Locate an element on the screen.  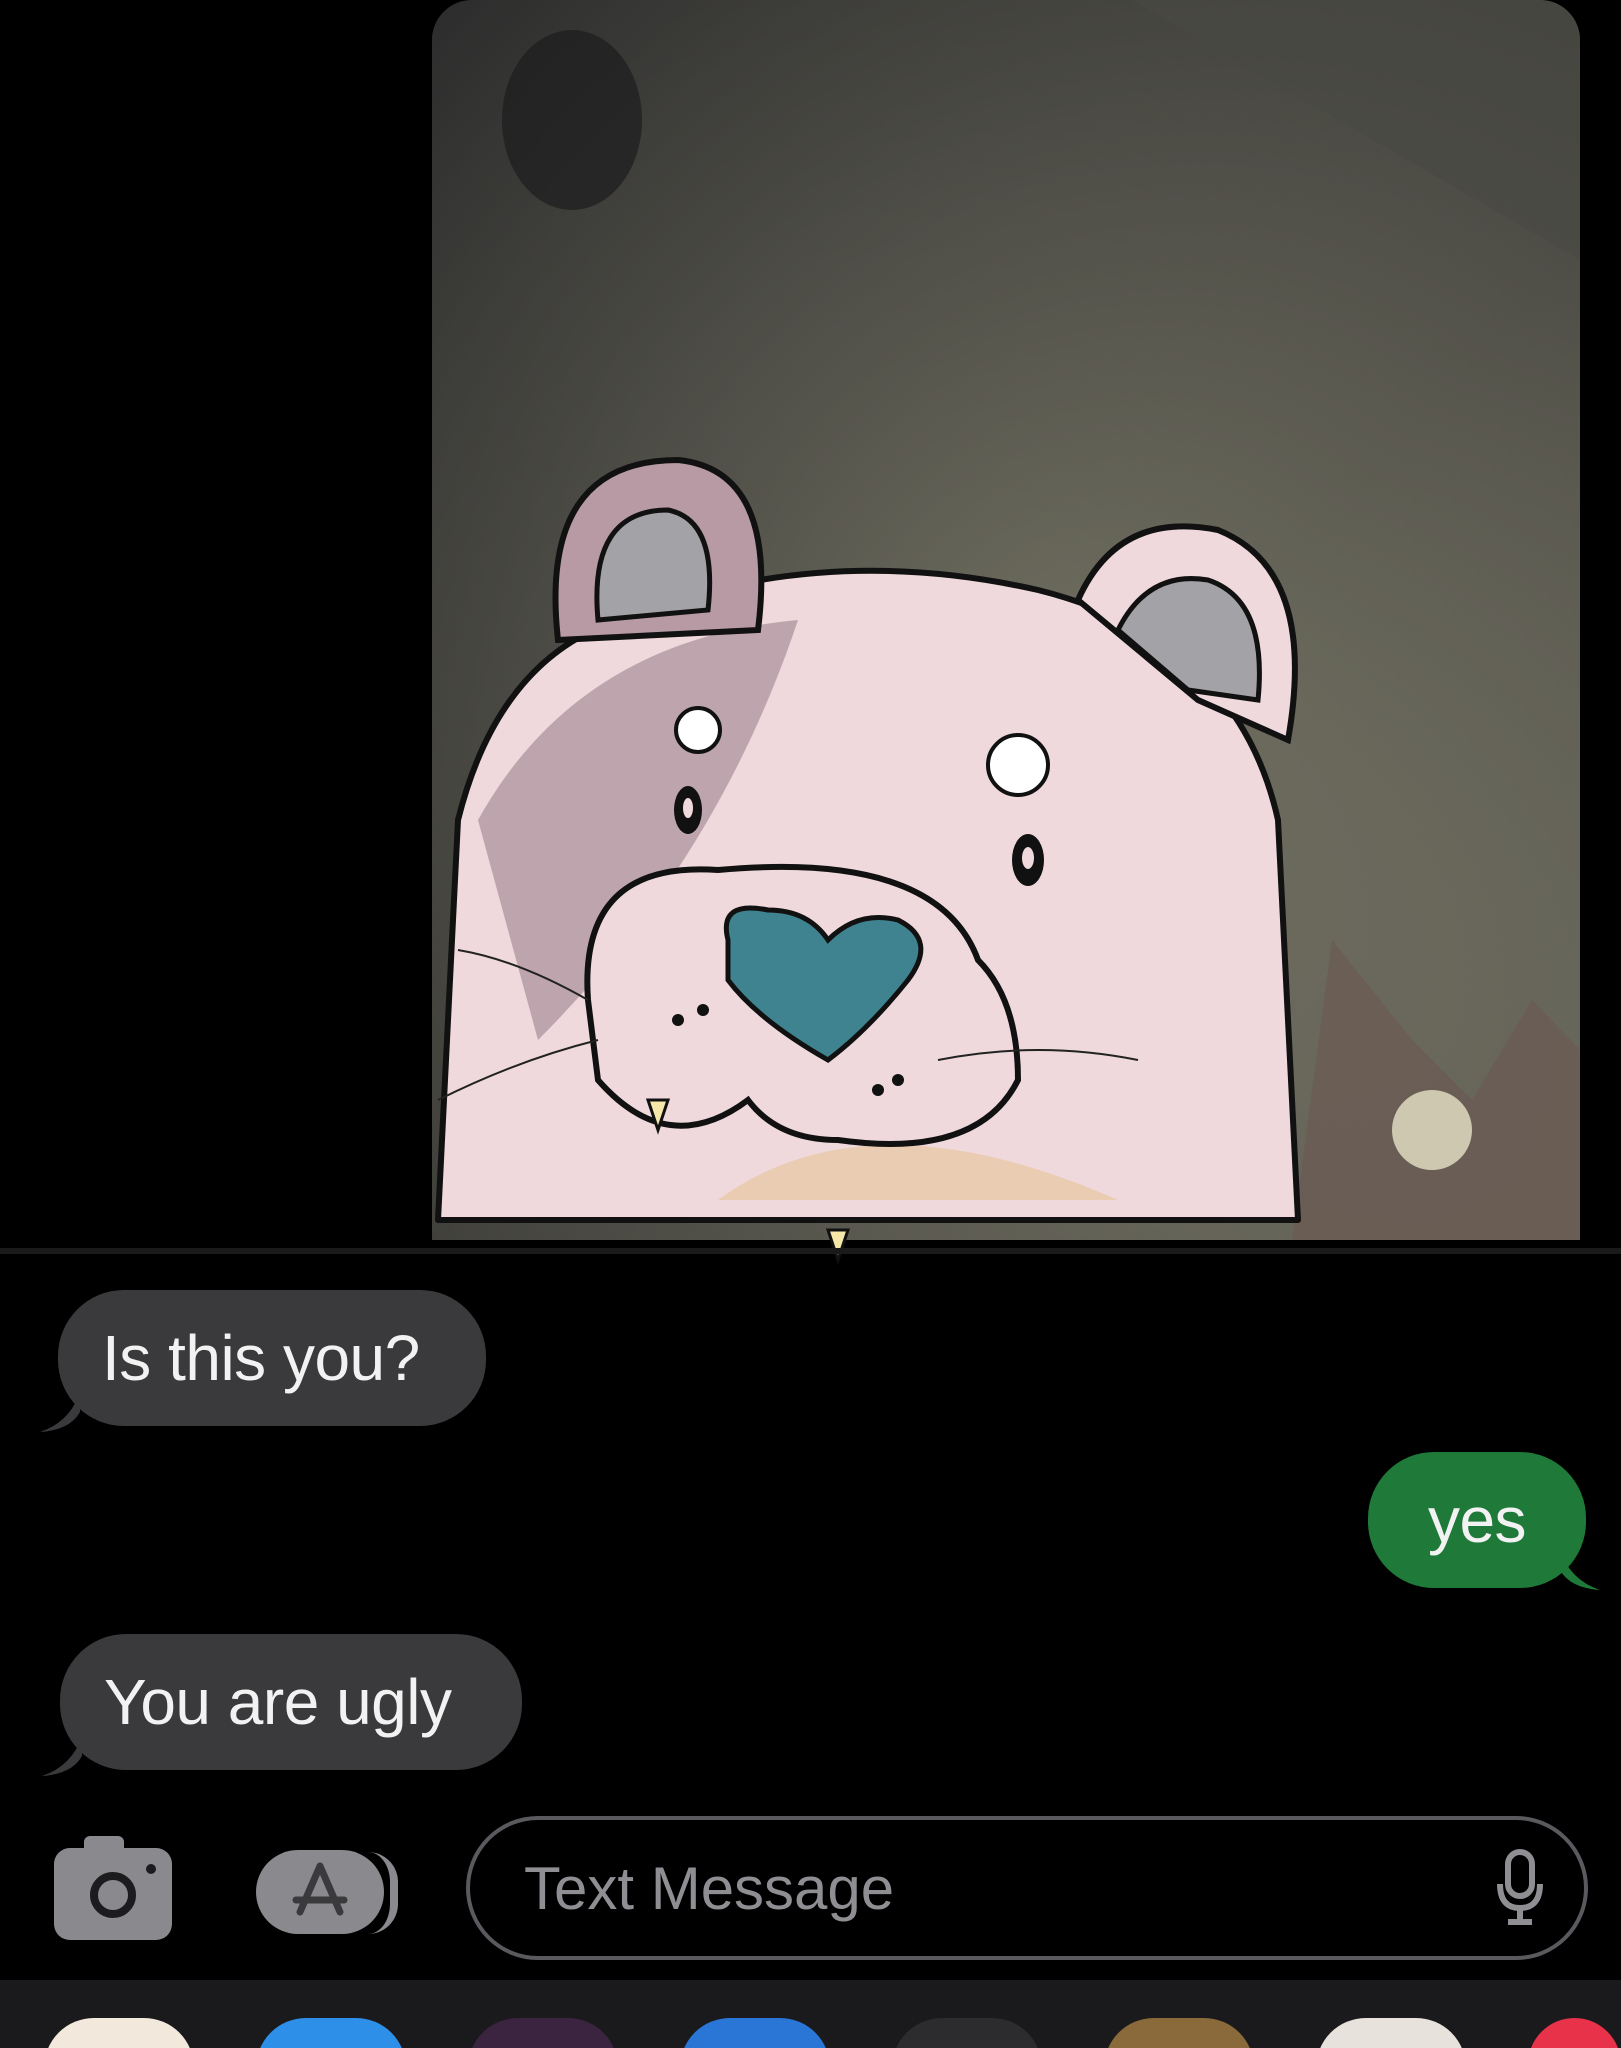
message-text: Is this you? is located at coordinates (261, 1358).